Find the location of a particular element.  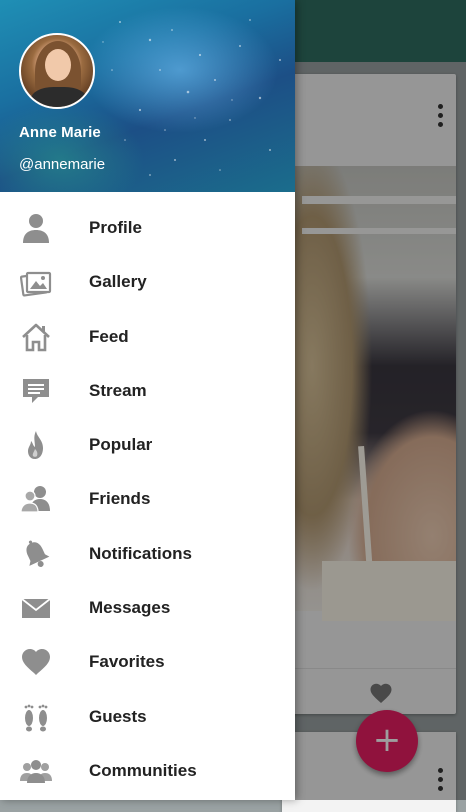

user-handle: @annemarie is located at coordinates (62, 164).